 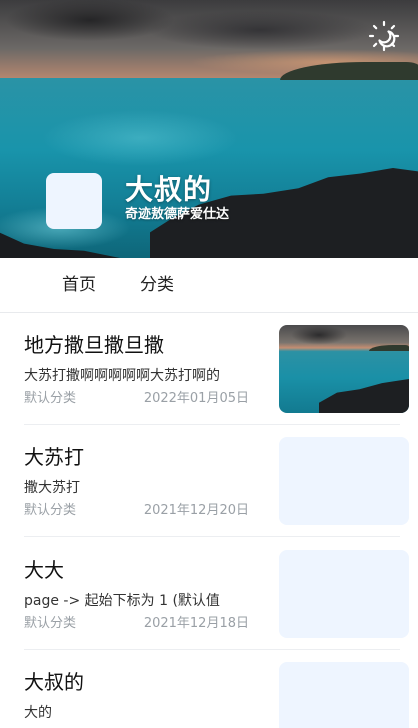 I want to click on theme-toggle-button, so click(x=384, y=36).